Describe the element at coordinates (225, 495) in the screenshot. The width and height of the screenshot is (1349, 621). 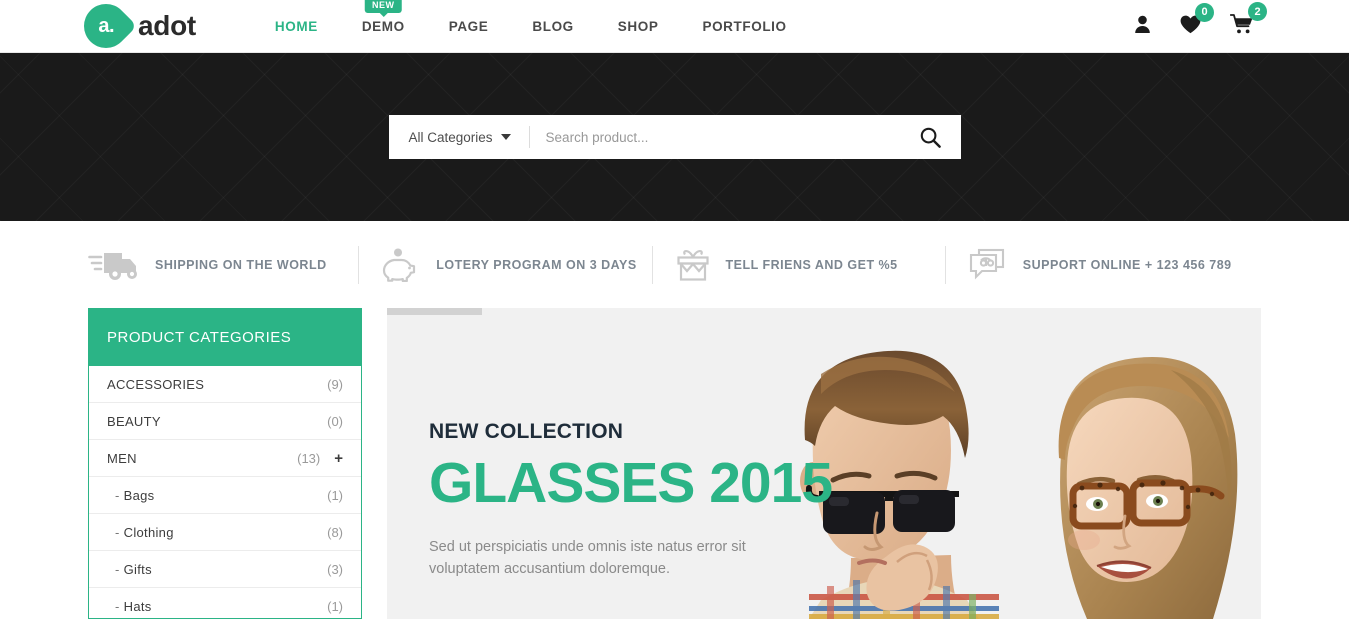
I see `category-row-bags: - Bags (1)` at that location.